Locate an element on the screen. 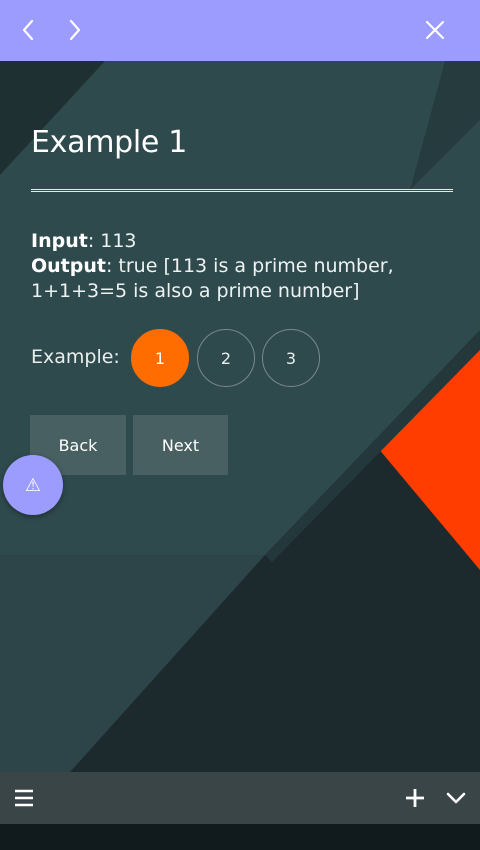  warning-icon: ⚠ is located at coordinates (33, 485).